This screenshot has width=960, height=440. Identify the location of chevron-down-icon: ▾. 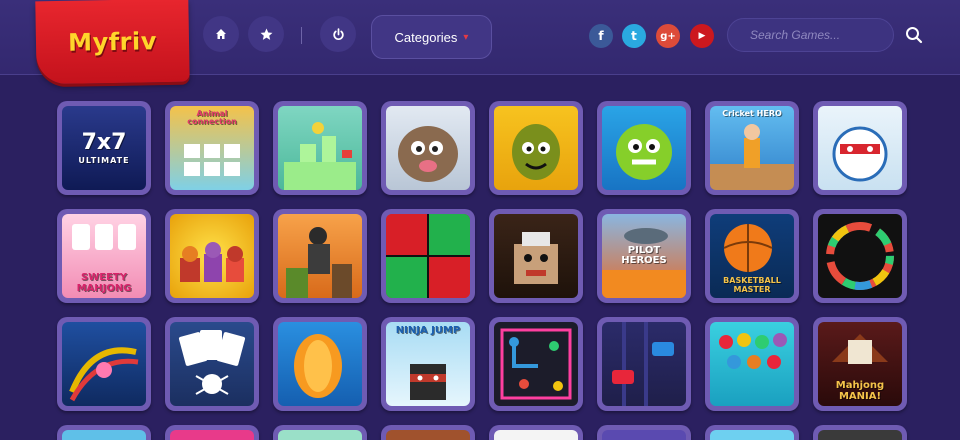
(466, 37).